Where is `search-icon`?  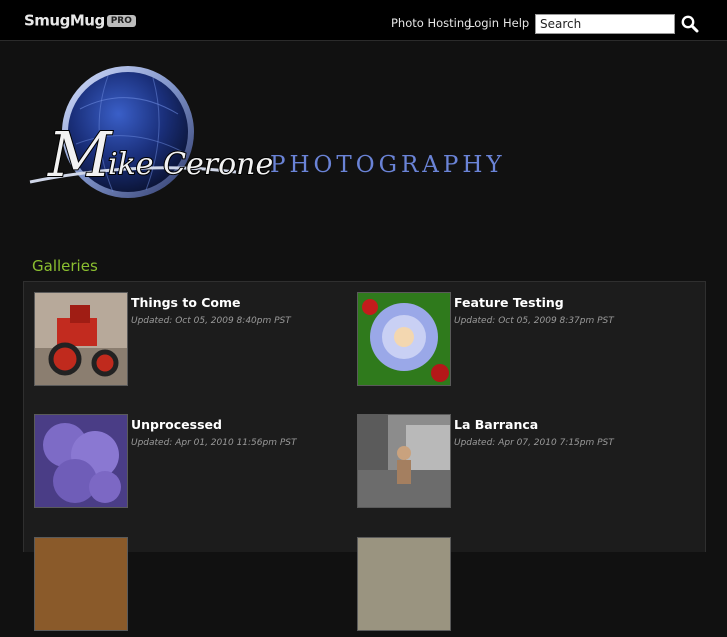
search-icon is located at coordinates (690, 24).